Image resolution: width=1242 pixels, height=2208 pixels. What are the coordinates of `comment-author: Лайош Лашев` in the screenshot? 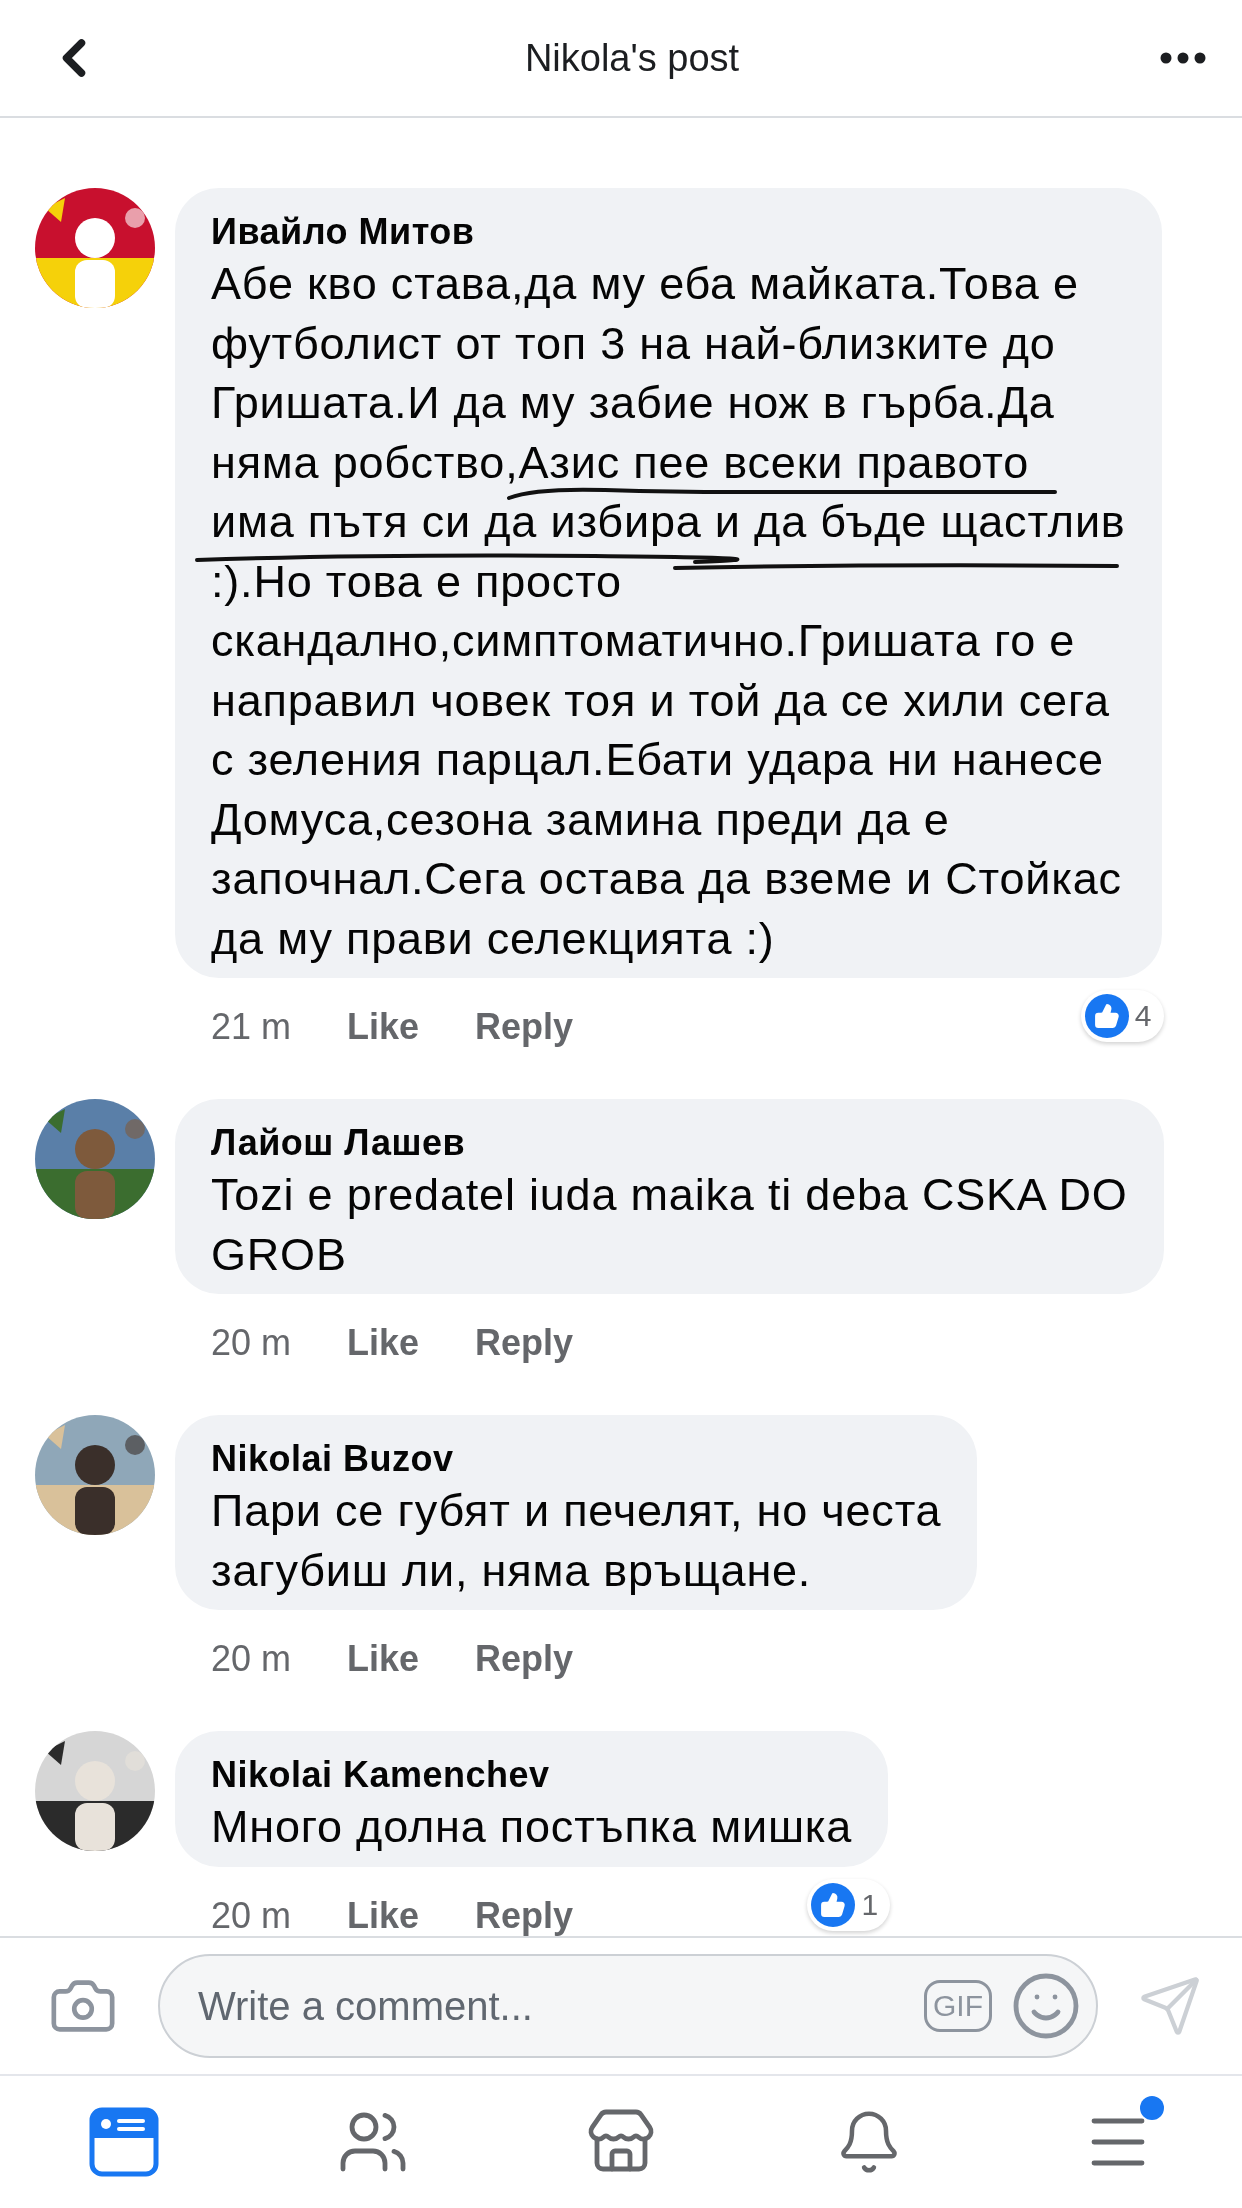 It's located at (339, 1143).